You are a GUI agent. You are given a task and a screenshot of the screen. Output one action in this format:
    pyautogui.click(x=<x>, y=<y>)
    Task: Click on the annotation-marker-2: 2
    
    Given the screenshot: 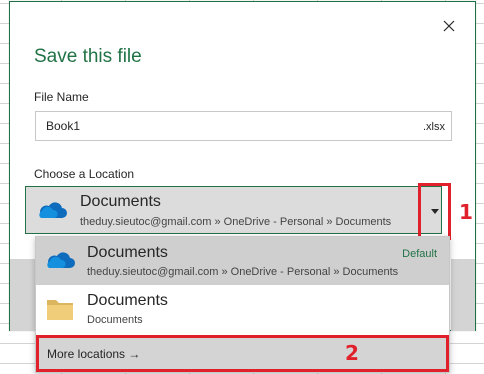 What is the action you would take?
    pyautogui.click(x=352, y=353)
    